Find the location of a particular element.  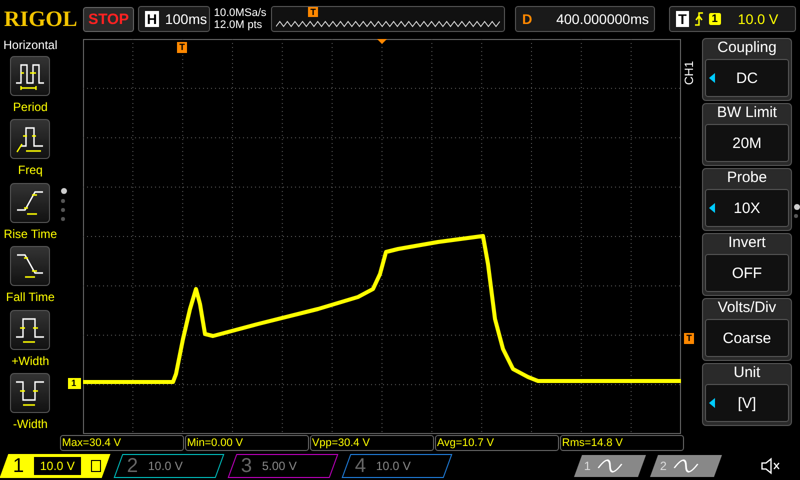

run-stop-status: STOP is located at coordinates (108, 19).